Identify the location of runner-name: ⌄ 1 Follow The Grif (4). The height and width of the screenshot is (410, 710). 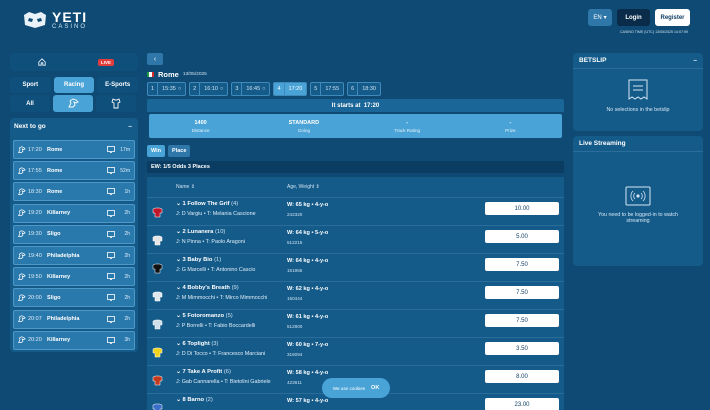
(207, 204).